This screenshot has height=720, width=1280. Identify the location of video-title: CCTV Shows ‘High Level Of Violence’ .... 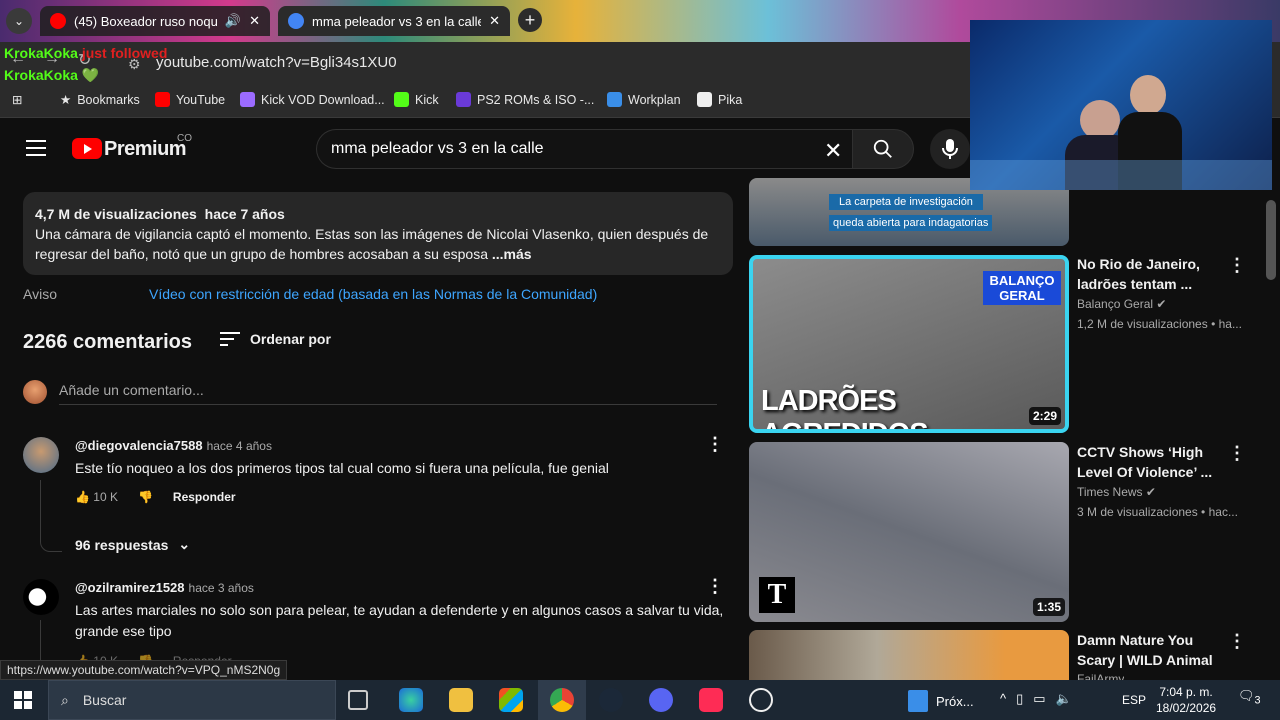
(1152, 462).